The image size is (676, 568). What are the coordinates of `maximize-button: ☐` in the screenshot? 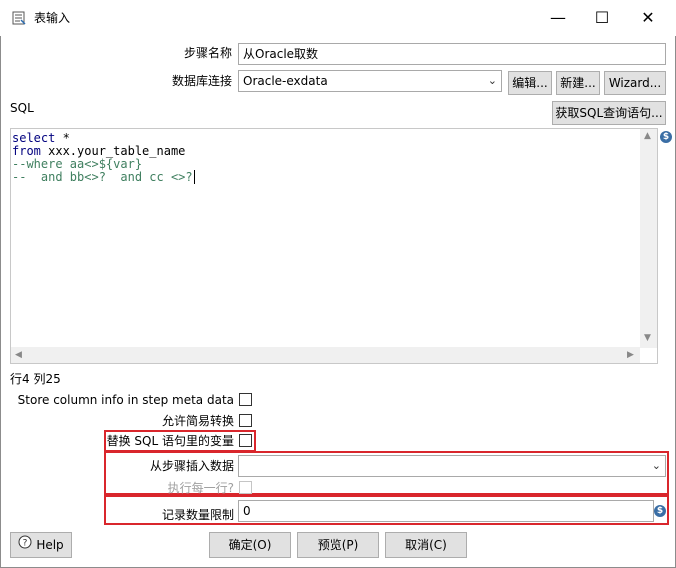 It's located at (602, 17).